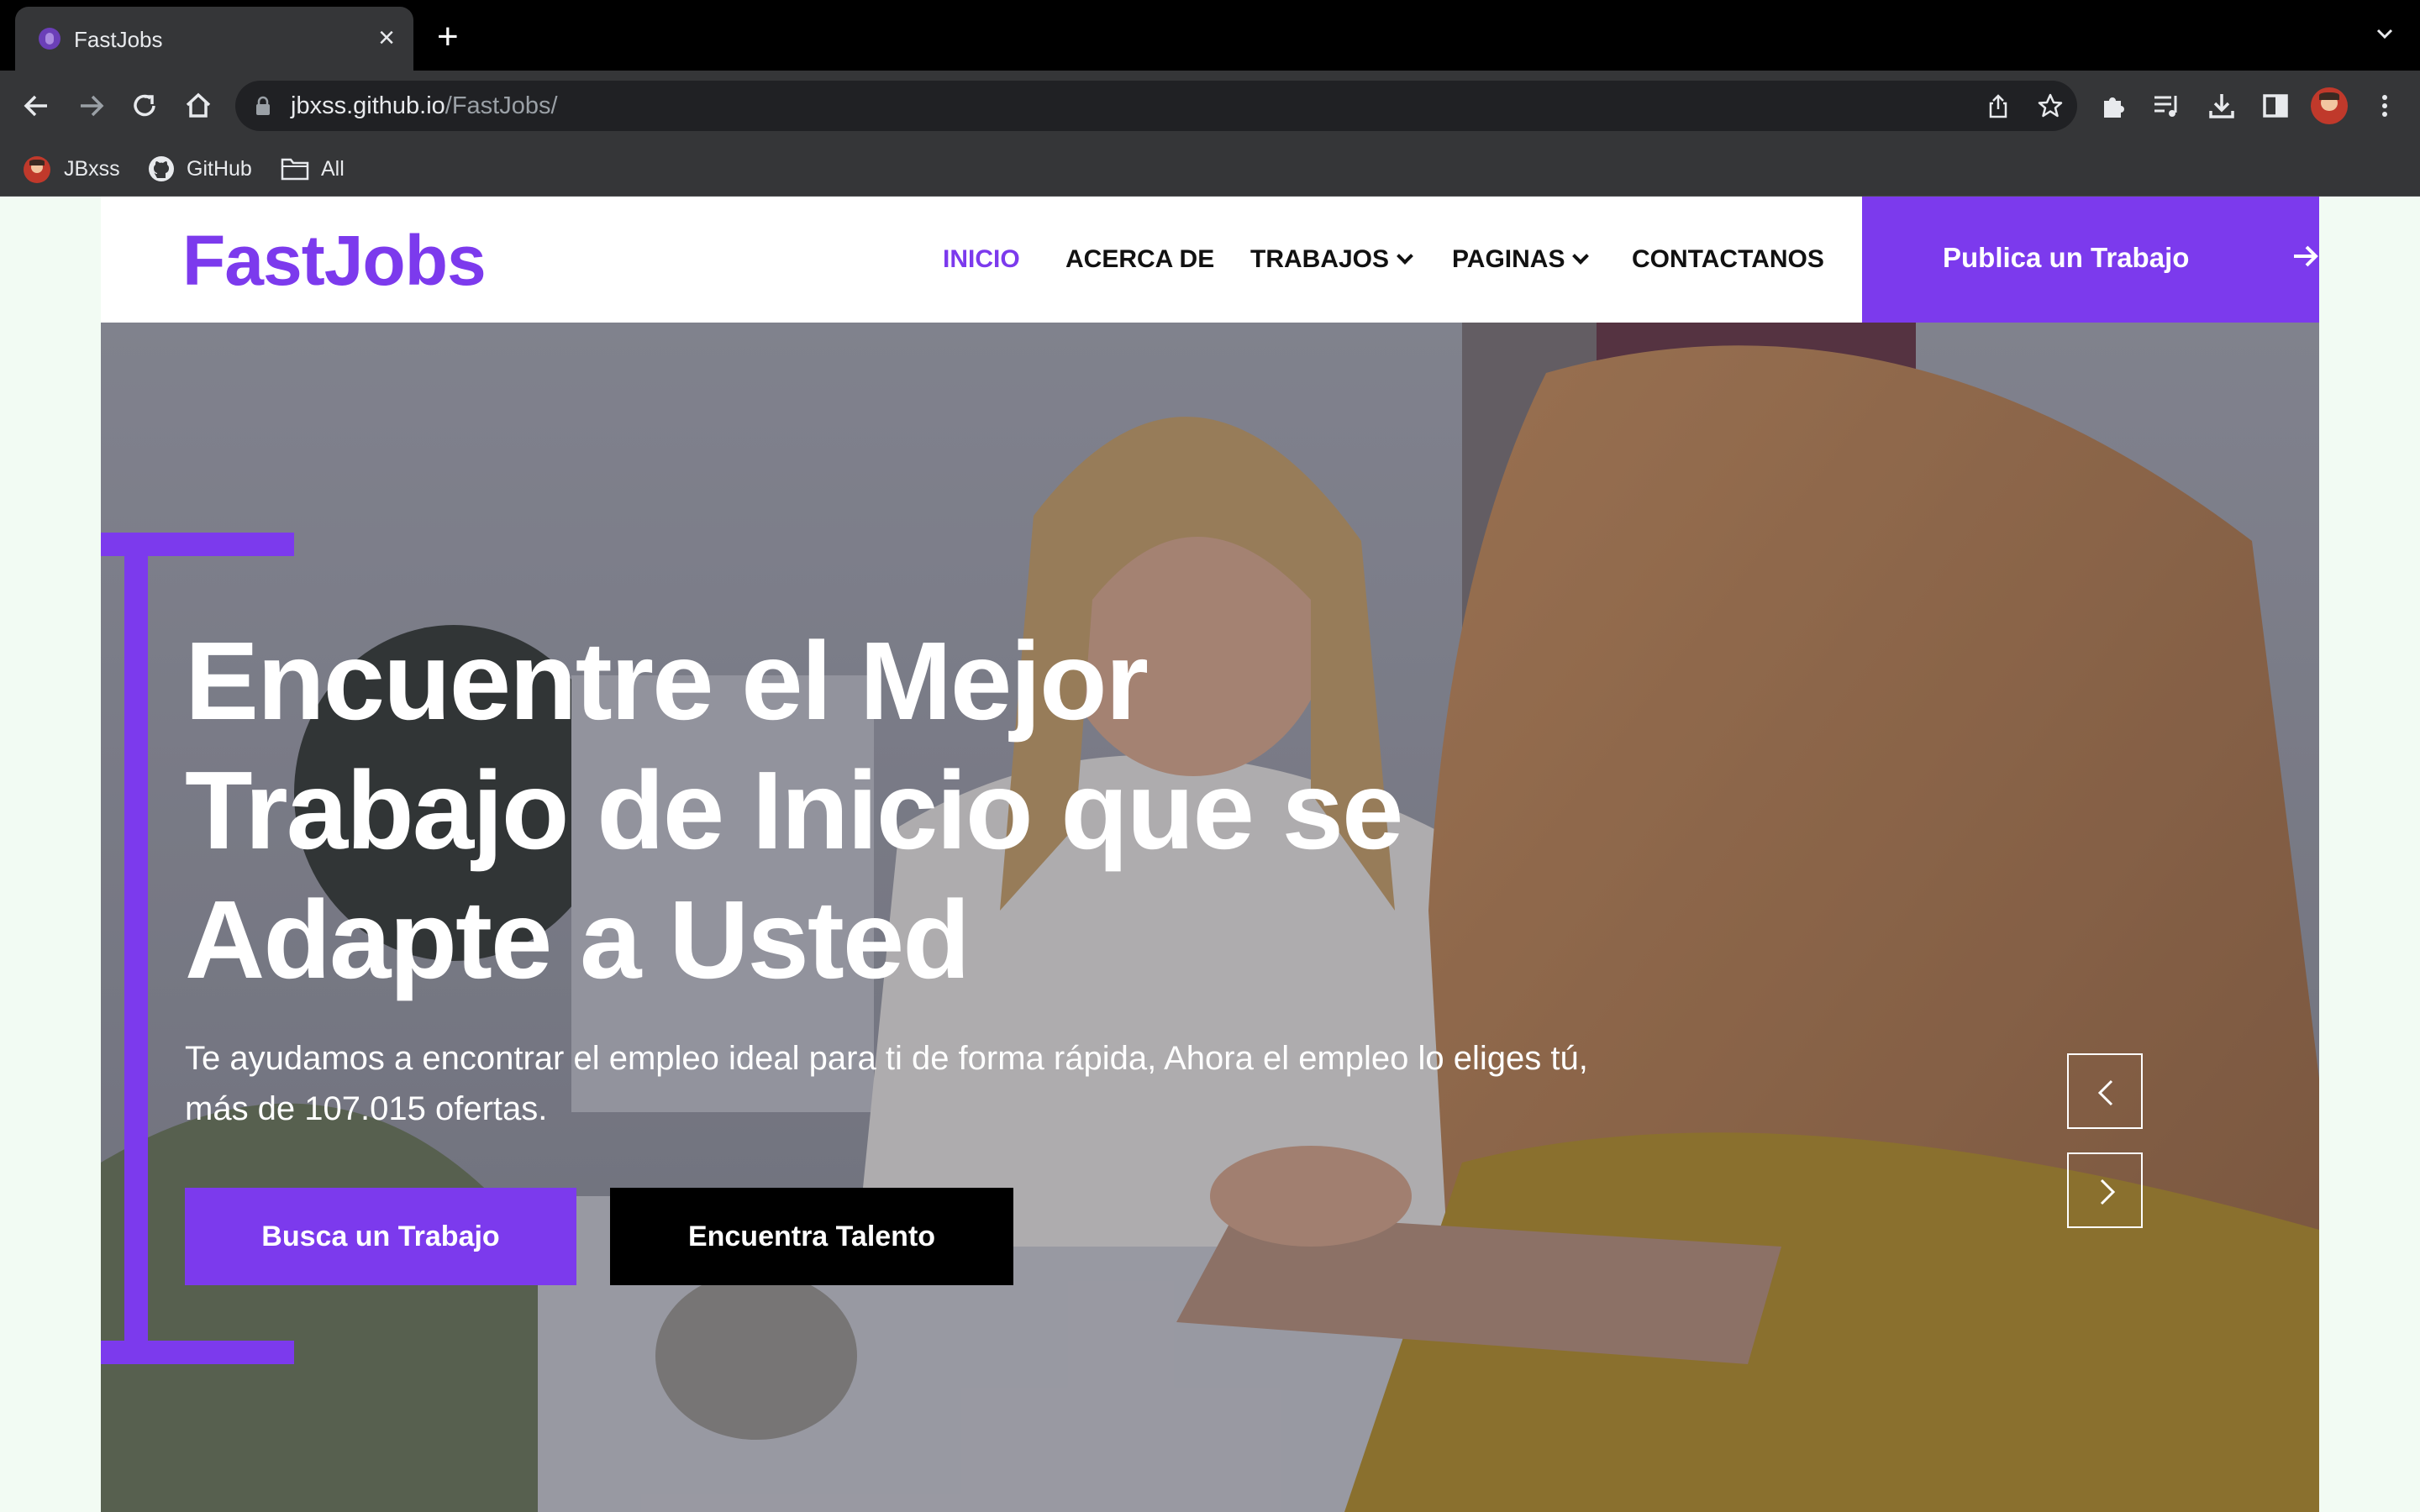 The width and height of the screenshot is (2420, 1512). I want to click on extensions-icon, so click(2114, 106).